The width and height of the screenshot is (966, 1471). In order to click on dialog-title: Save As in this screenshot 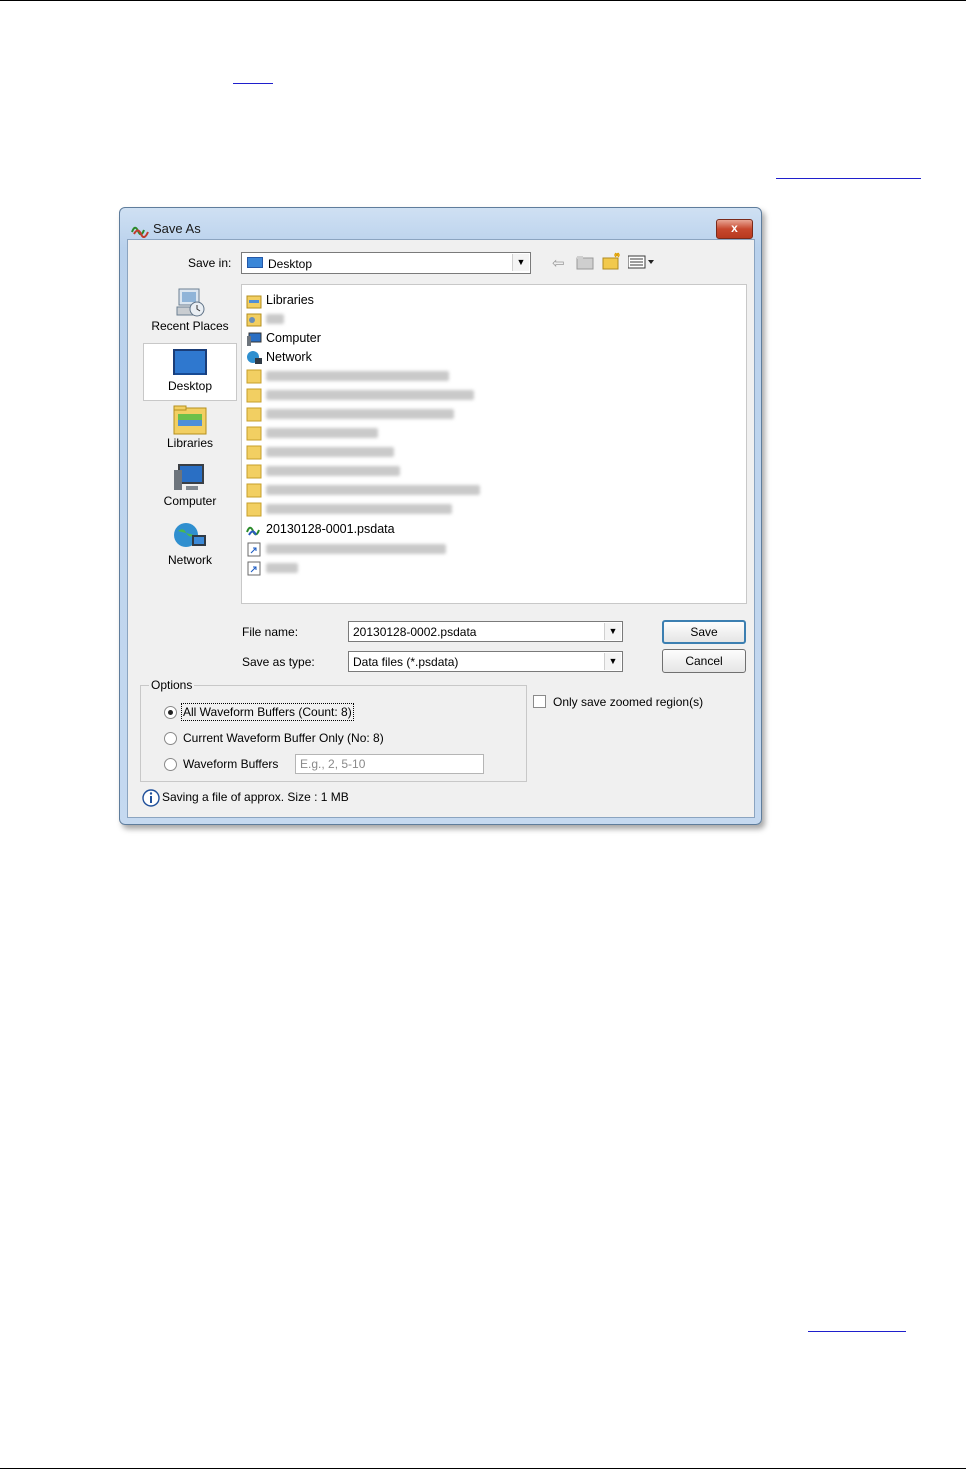, I will do `click(177, 228)`.